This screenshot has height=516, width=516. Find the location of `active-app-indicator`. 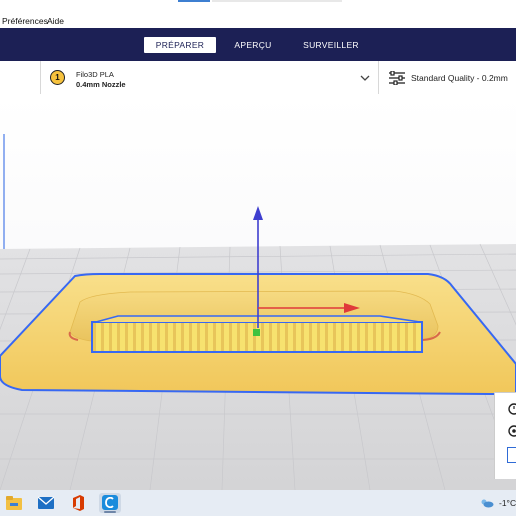

active-app-indicator is located at coordinates (110, 512).